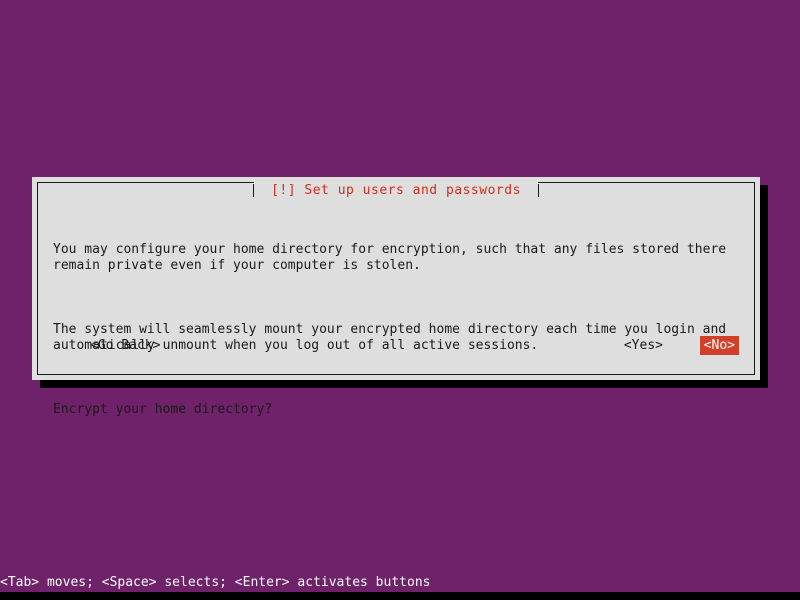  Describe the element at coordinates (719, 345) in the screenshot. I see `no-button: <No>` at that location.